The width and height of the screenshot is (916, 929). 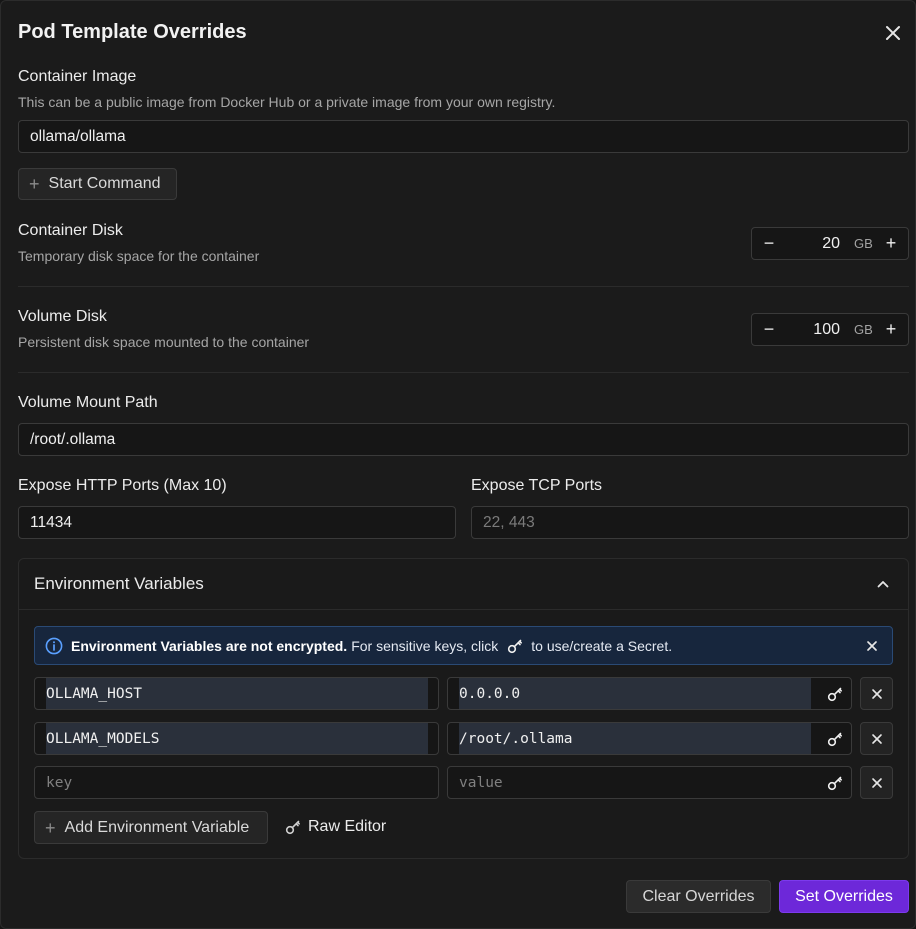 I want to click on env-header-divider, so click(x=463, y=609).